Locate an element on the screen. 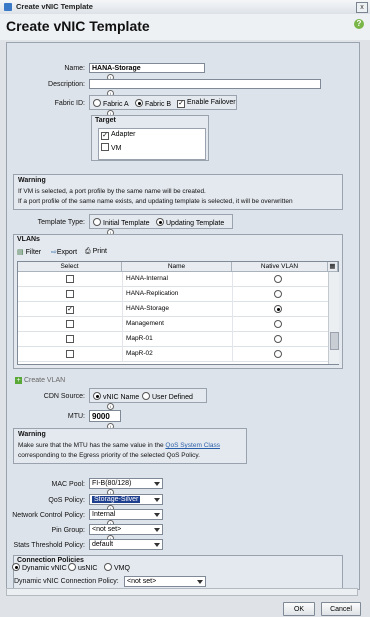 The image size is (370, 617). fabric-id-label: Fabric ID: is located at coordinates (69, 103).